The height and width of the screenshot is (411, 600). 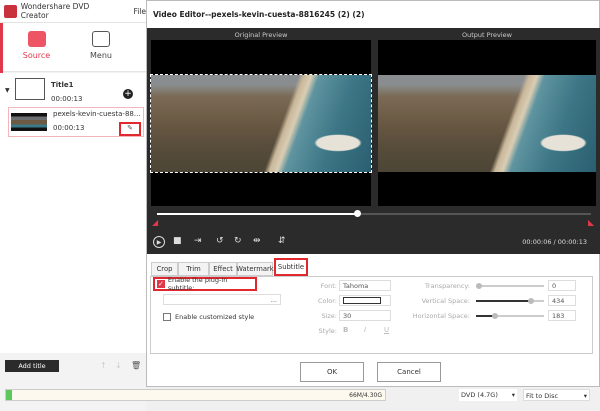 What do you see at coordinates (332, 372) in the screenshot?
I see `ok-button: OK` at bounding box center [332, 372].